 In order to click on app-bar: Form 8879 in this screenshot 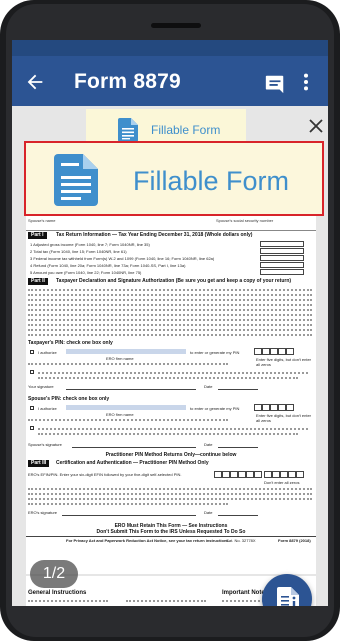, I will do `click(170, 73)`.